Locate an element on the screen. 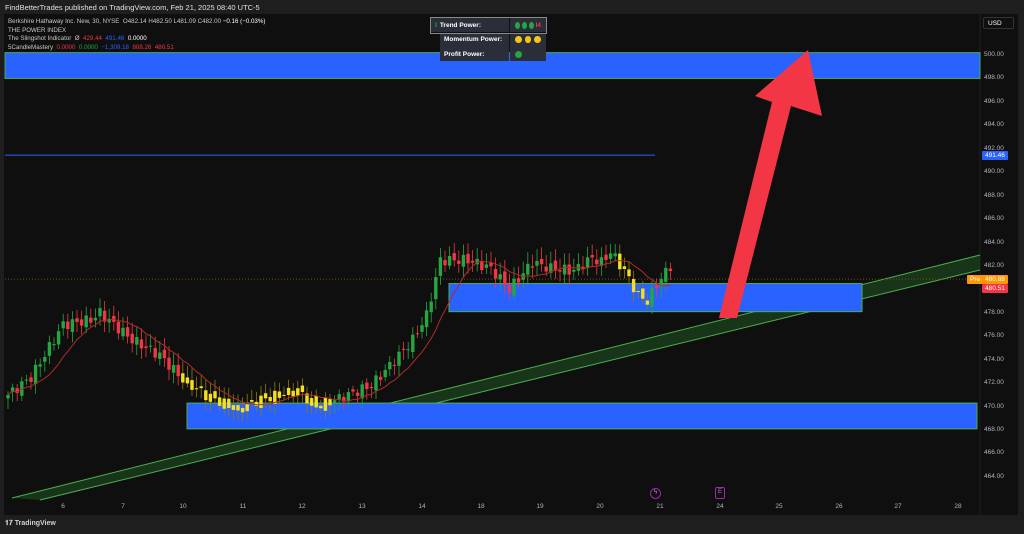 The image size is (1024, 534). row-suffix: I4 is located at coordinates (538, 25).